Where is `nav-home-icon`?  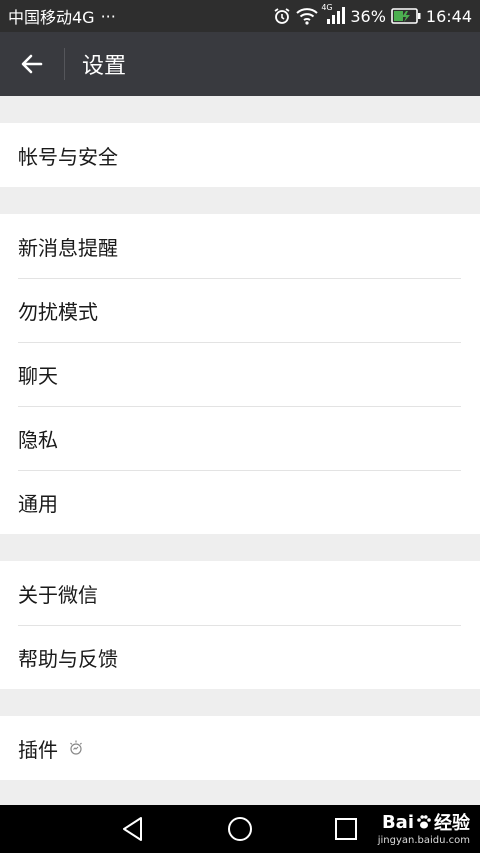
nav-home-icon is located at coordinates (240, 829).